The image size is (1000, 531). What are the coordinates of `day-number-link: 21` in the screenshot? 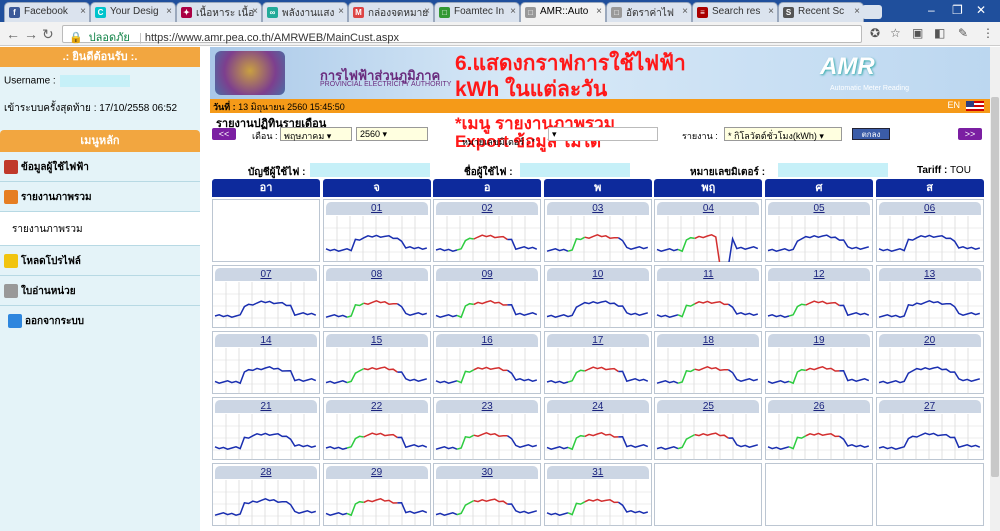 It's located at (266, 406).